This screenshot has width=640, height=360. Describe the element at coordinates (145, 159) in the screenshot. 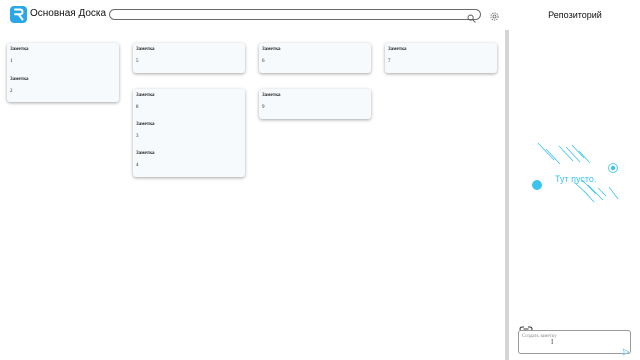

I see `note: Заметка 4` at that location.